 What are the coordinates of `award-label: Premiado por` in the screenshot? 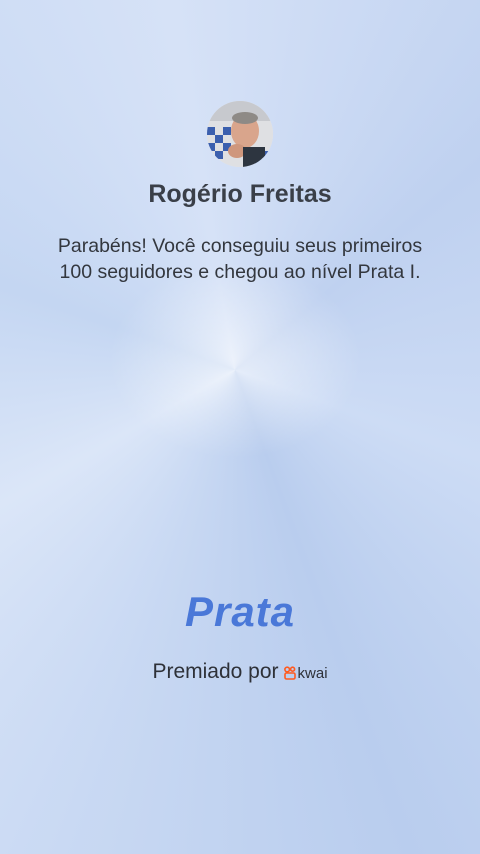 It's located at (215, 671).